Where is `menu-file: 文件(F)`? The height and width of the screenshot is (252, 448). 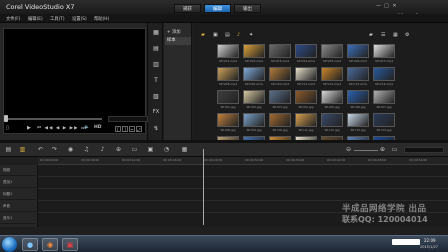 menu-file: 文件(F) is located at coordinates (13, 19).